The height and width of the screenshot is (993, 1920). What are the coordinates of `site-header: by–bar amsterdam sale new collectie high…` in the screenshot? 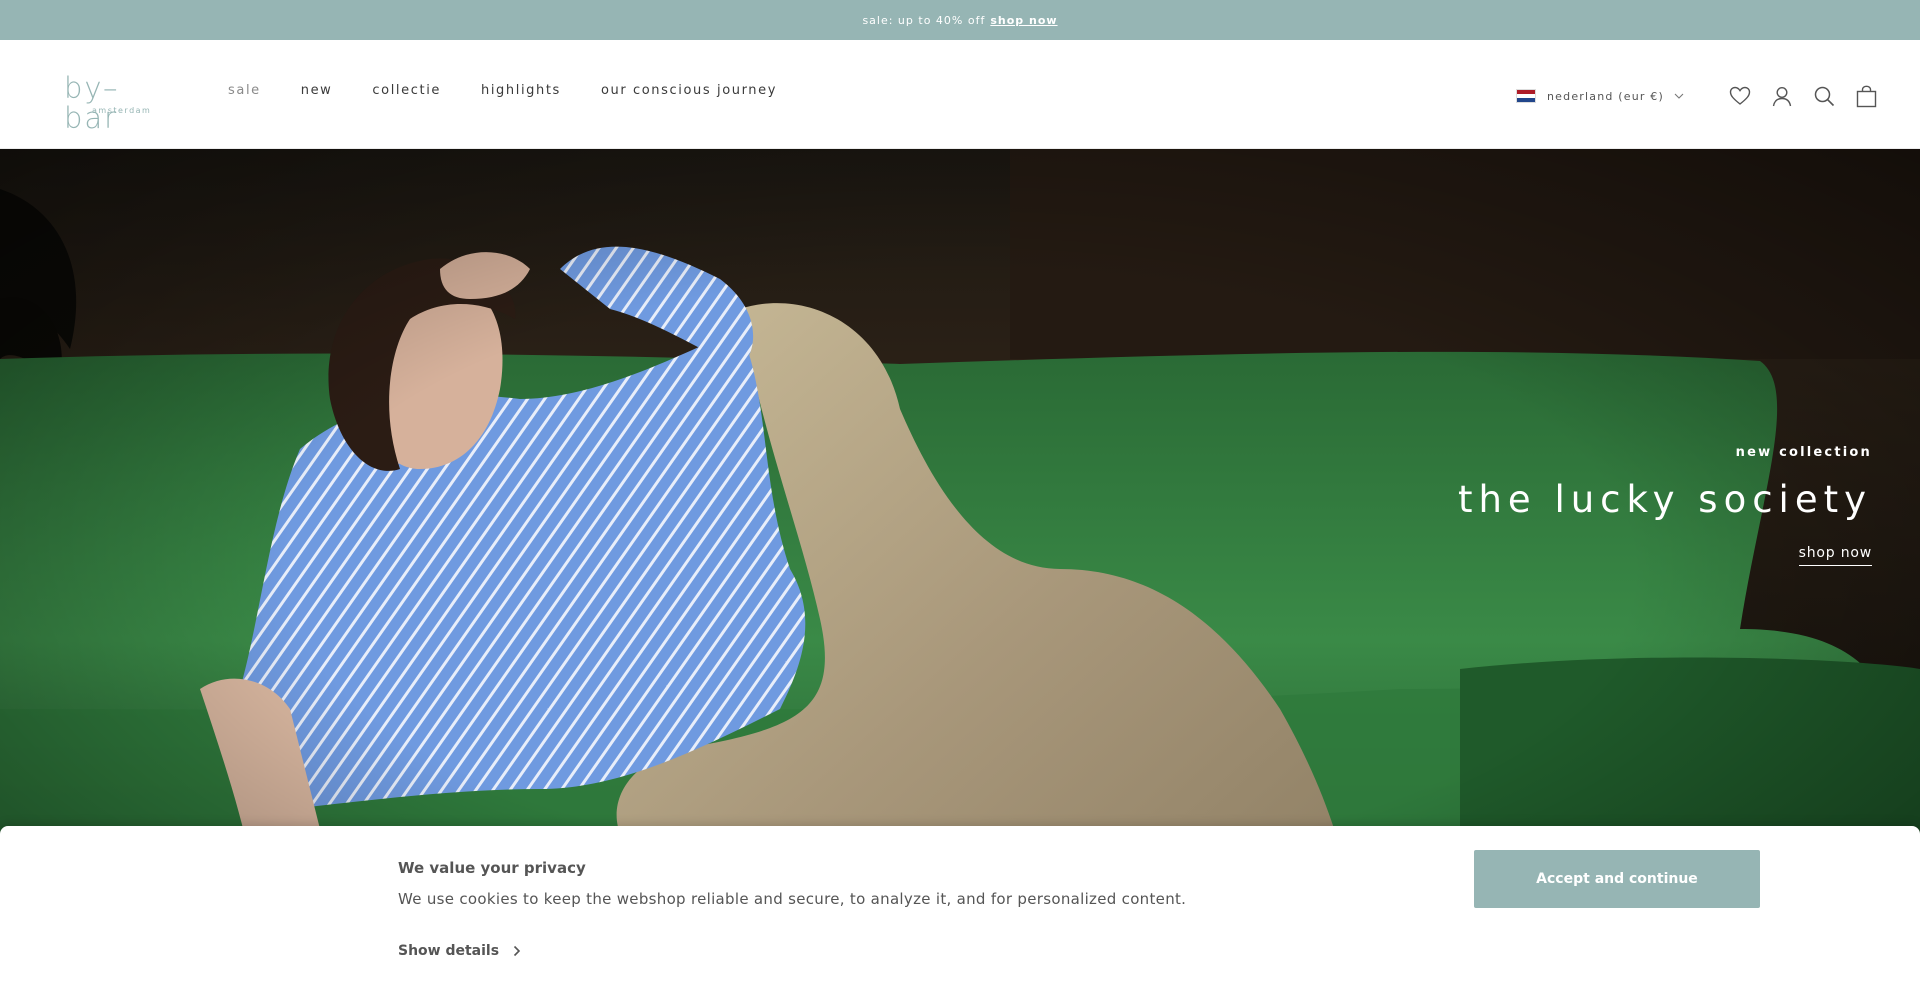 It's located at (960, 94).